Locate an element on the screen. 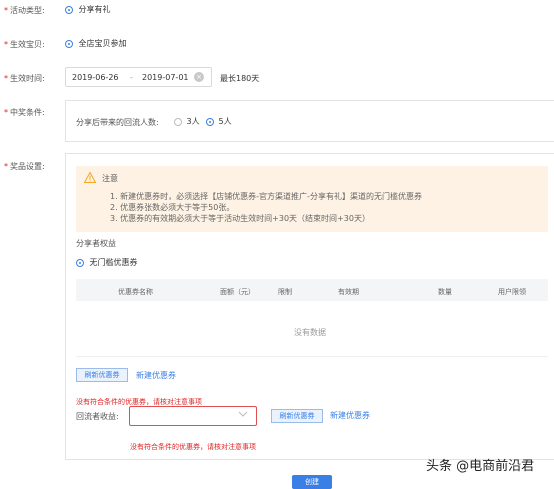 The image size is (554, 489). option-5-text: 5人 is located at coordinates (225, 121).